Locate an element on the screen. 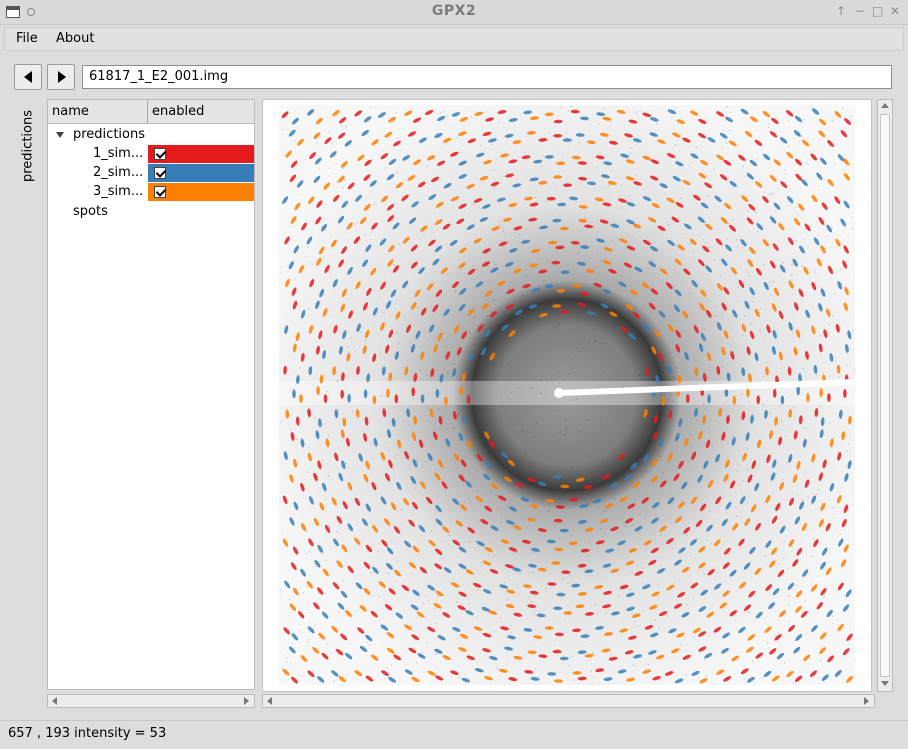 The height and width of the screenshot is (749, 908). tree-horizontal-scrollbar is located at coordinates (151, 701).